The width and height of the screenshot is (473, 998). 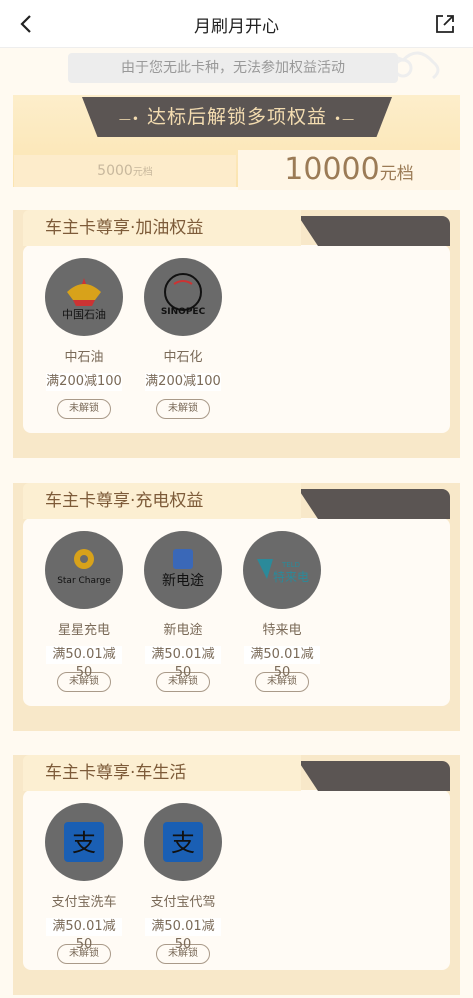 What do you see at coordinates (233, 68) in the screenshot?
I see `ineligible-notice: 由于您无此卡种，无法参加权益活动` at bounding box center [233, 68].